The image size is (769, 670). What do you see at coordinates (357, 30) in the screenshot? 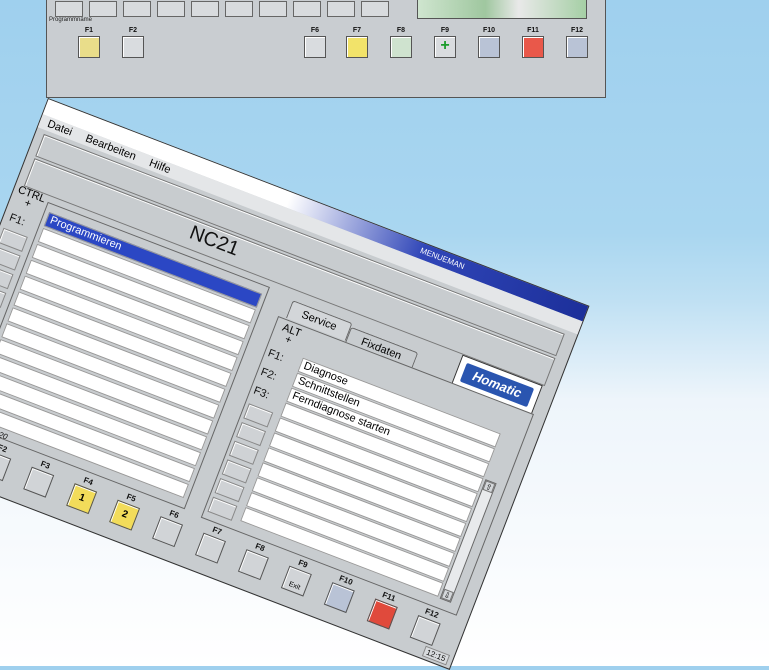
I see `bg-fkey-label: F7` at bounding box center [357, 30].